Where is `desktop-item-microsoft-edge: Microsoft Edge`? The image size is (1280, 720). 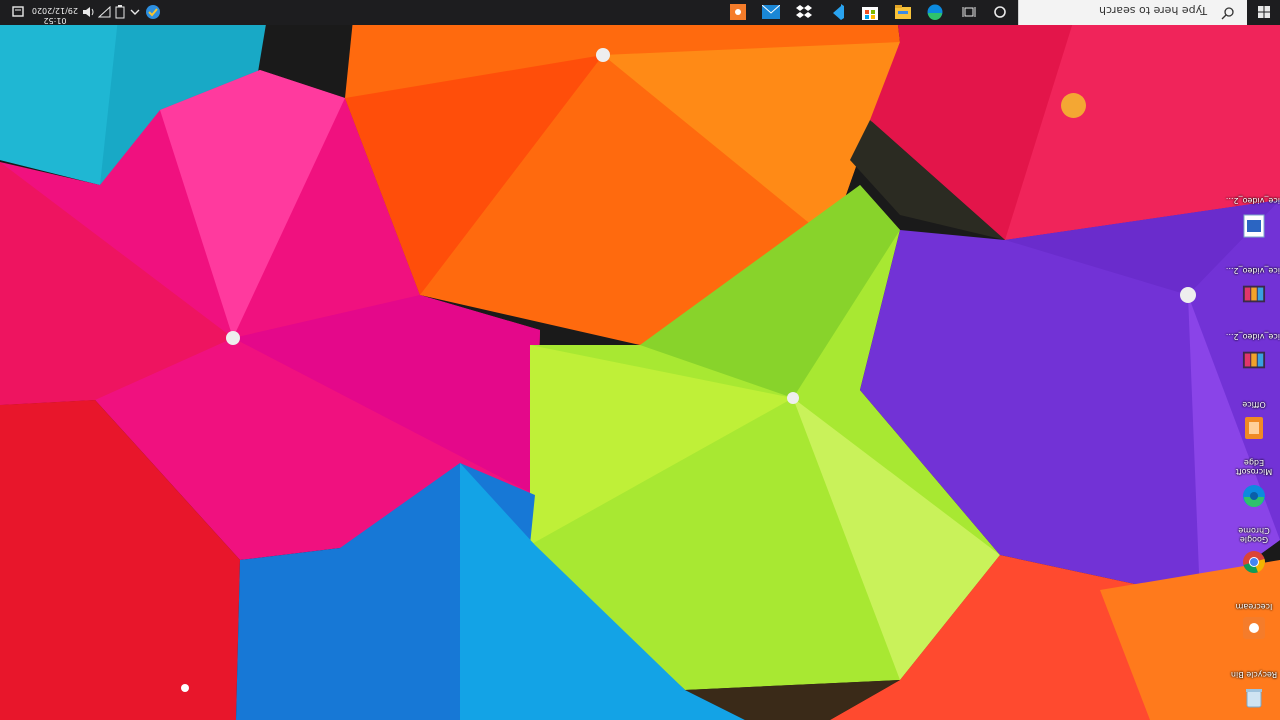 desktop-item-microsoft-edge: Microsoft Edge is located at coordinates (1255, 485).